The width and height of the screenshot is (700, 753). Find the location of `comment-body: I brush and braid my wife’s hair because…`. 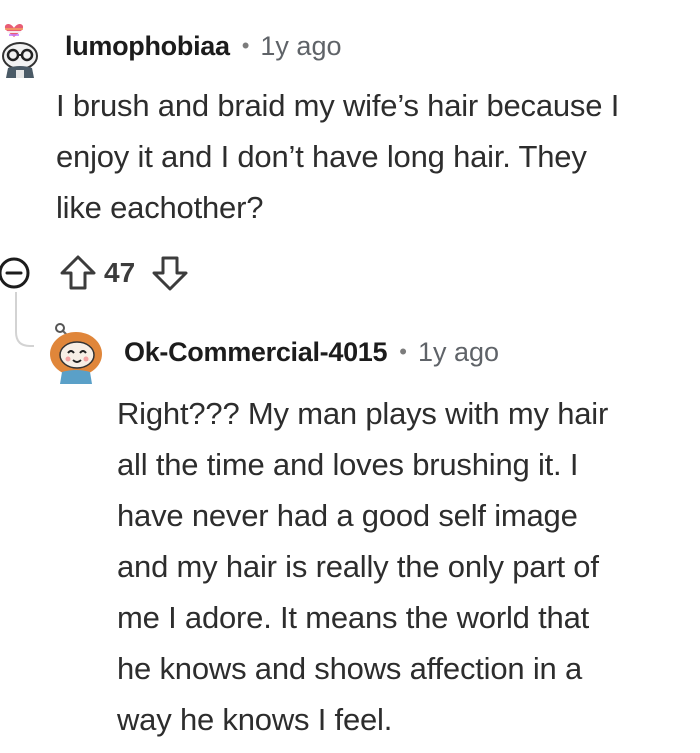

comment-body: I brush and braid my wife’s hair because… is located at coordinates (338, 156).